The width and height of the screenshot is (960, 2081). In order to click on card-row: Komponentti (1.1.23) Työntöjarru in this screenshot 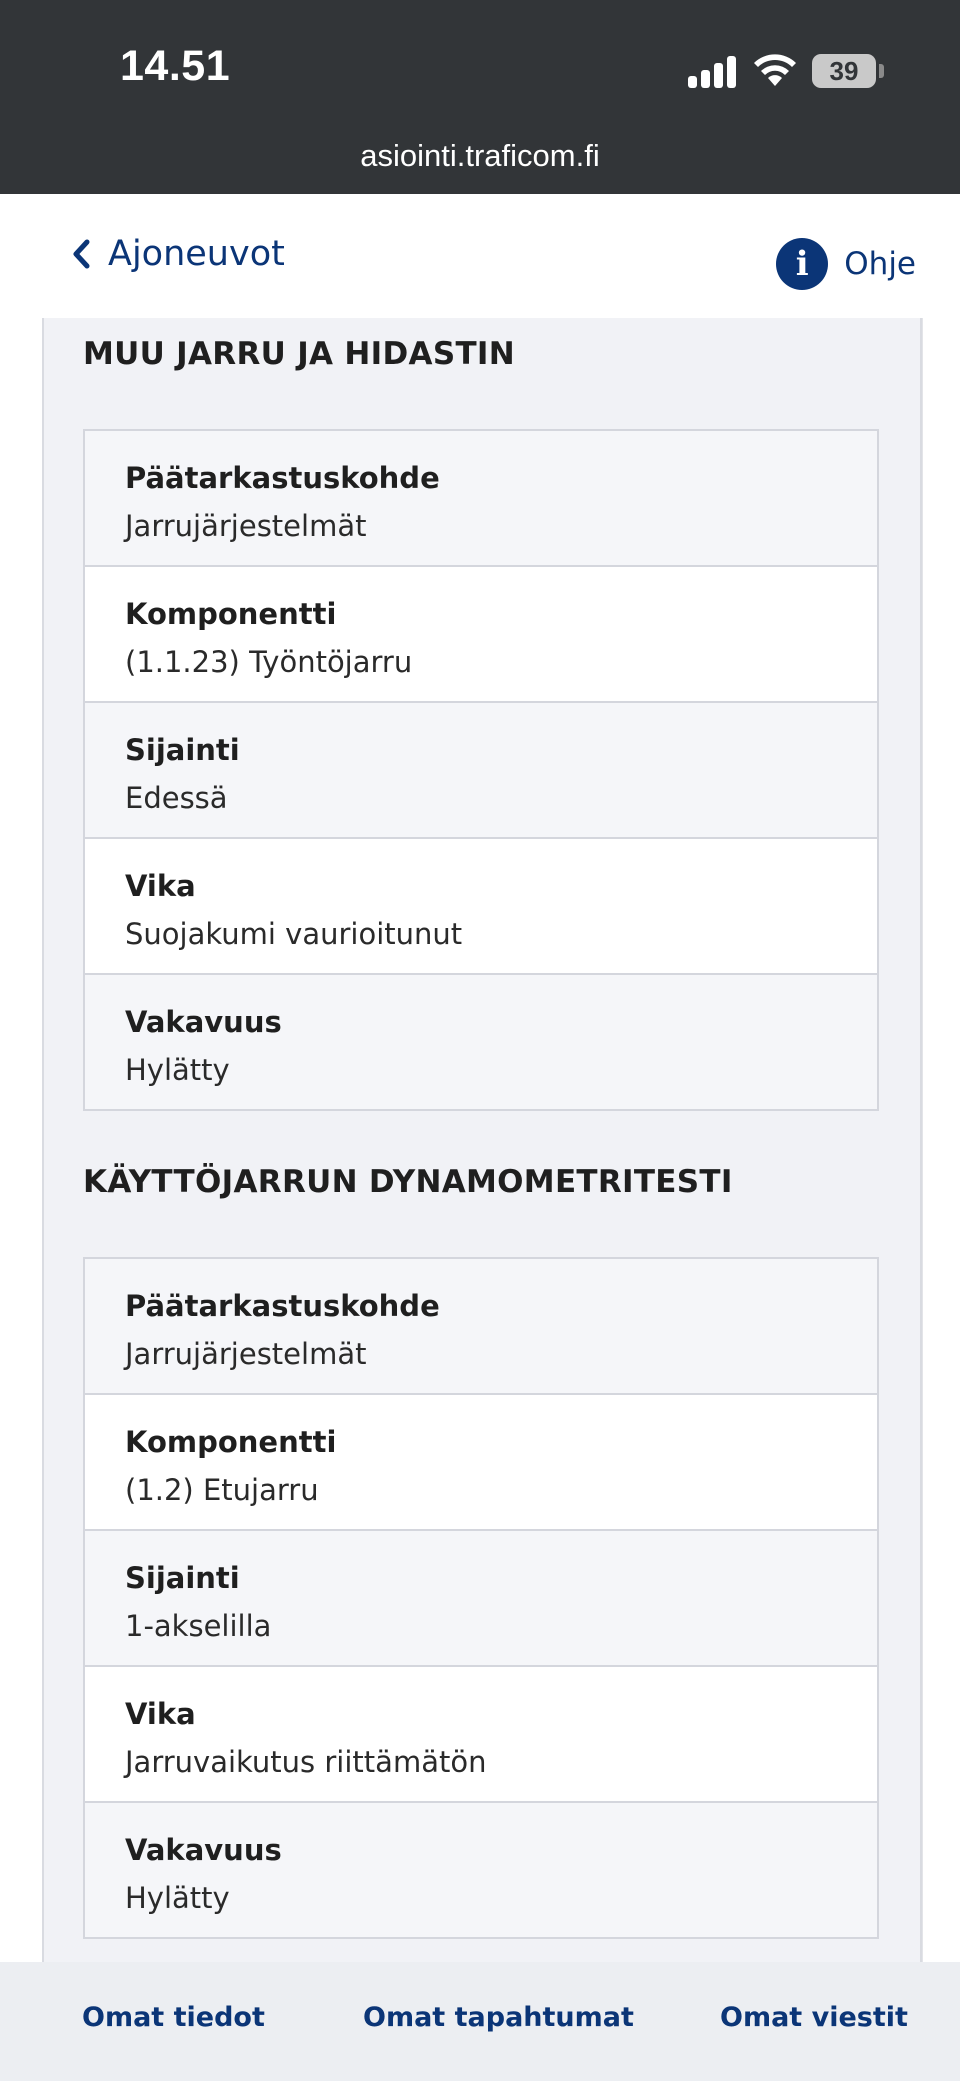, I will do `click(481, 635)`.